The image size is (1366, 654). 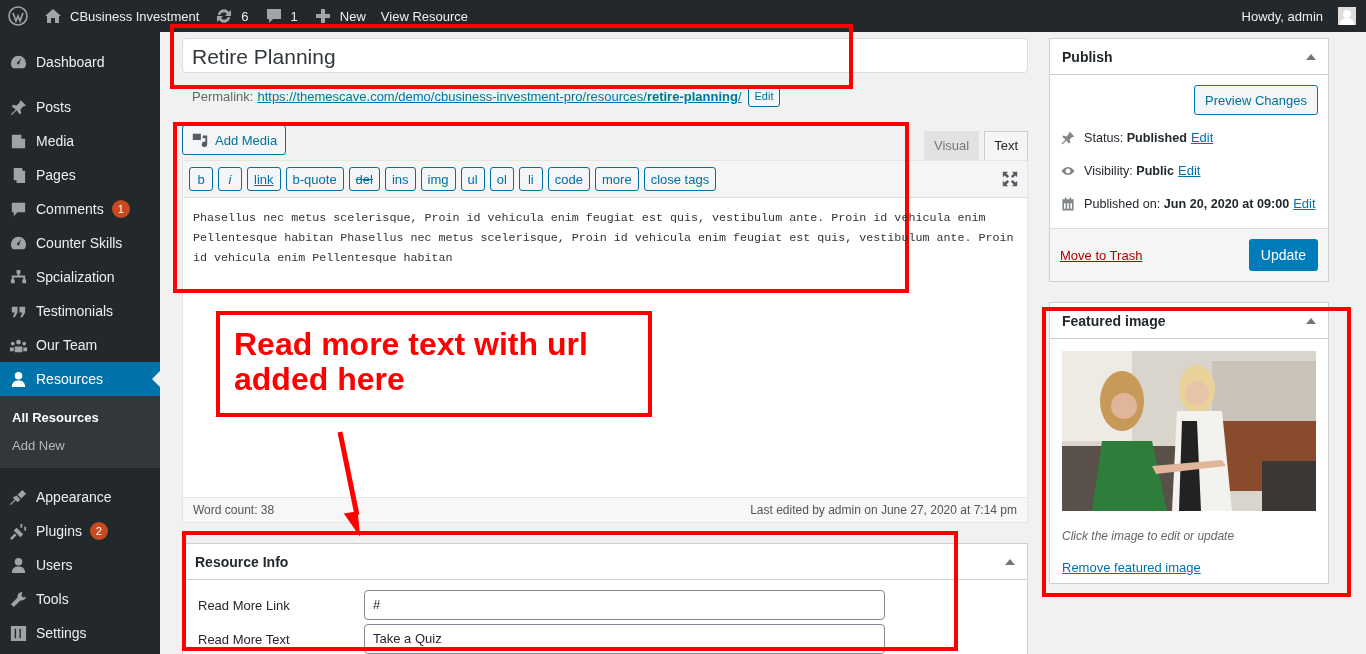 What do you see at coordinates (424, 16) in the screenshot?
I see `view-resource-link: View Resource` at bounding box center [424, 16].